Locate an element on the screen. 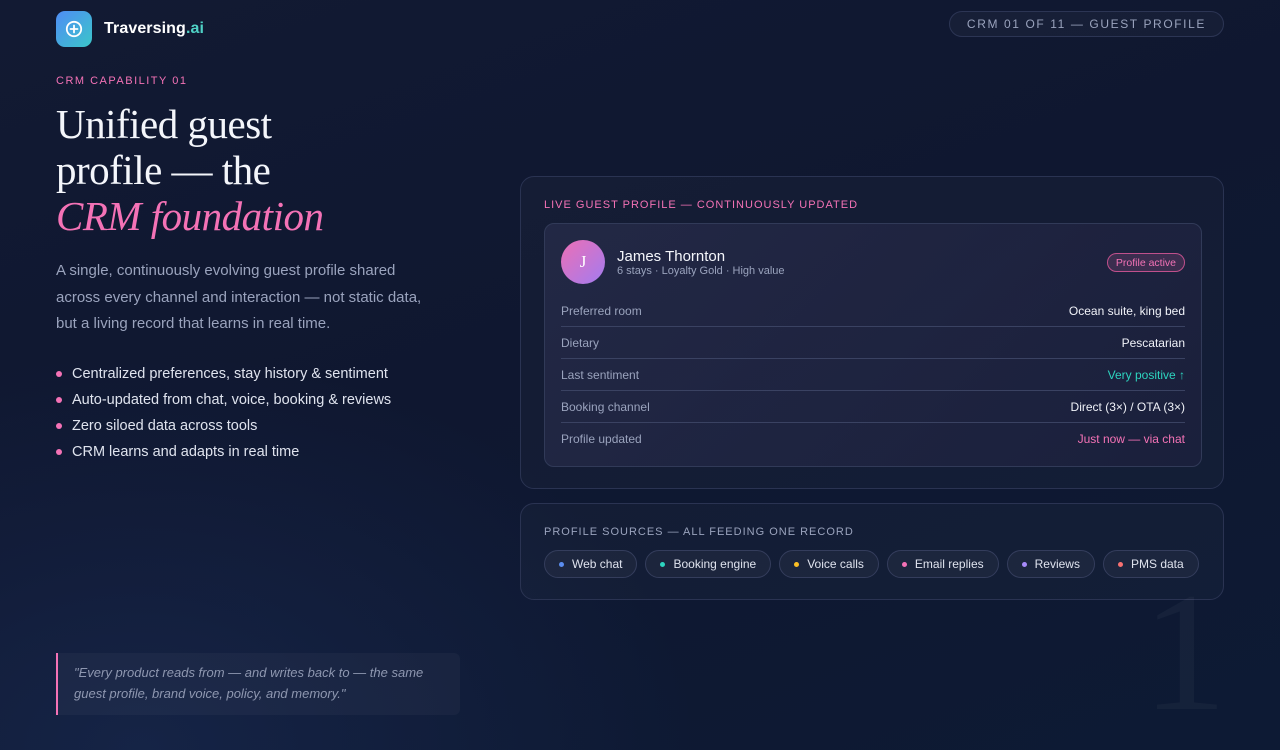 This screenshot has width=1280, height=750. attribute-row: Booking channel Direct (3×) / OTA (3×) is located at coordinates (873, 407).